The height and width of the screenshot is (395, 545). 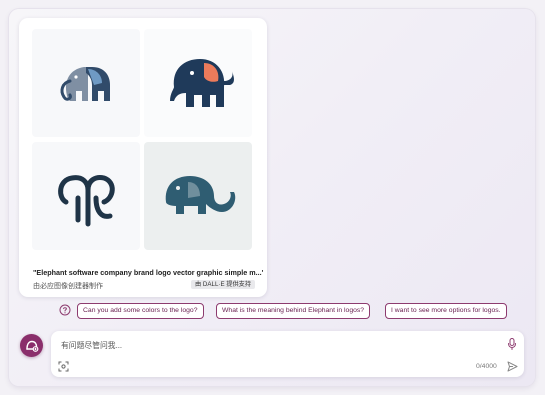 What do you see at coordinates (202, 83) in the screenshot?
I see `elephant-logo-navy-orange-icon` at bounding box center [202, 83].